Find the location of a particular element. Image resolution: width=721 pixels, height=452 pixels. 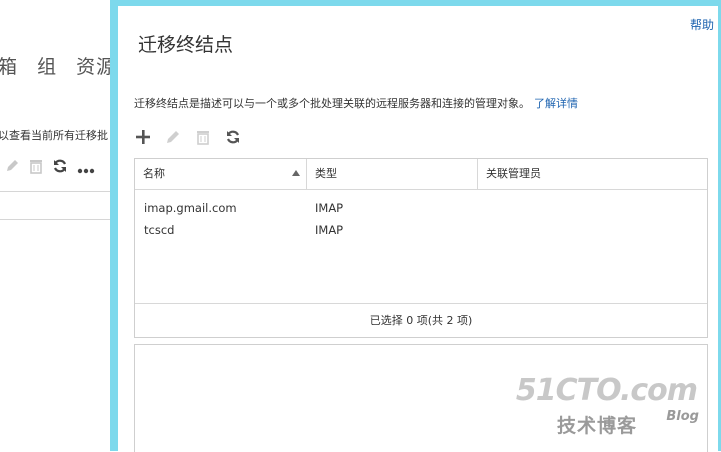

background-toolbar is located at coordinates (49, 168).